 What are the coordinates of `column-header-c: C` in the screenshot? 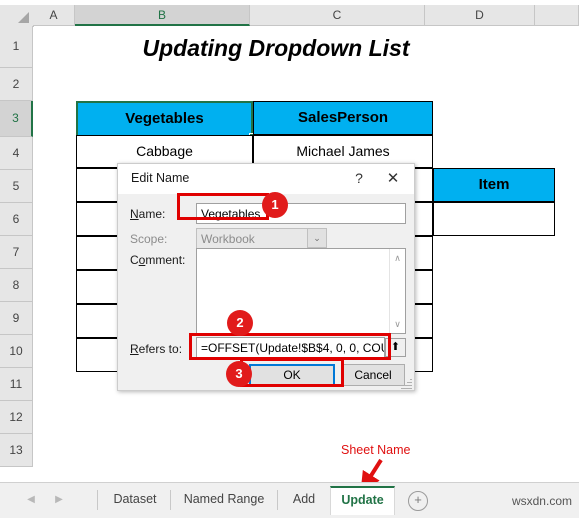 It's located at (337, 15).